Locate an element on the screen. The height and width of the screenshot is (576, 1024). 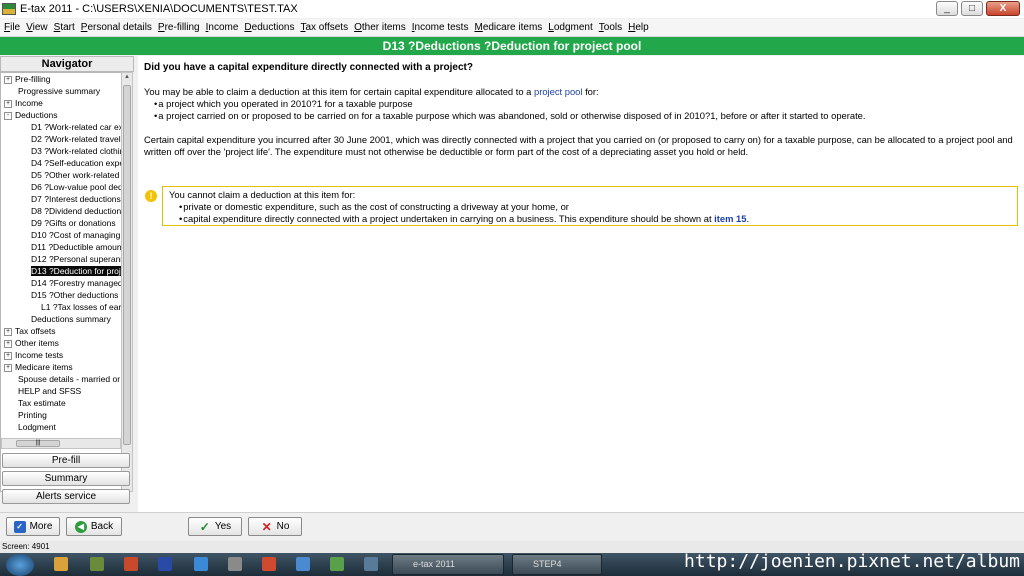
navigator-item: HELP and SFSS is located at coordinates (61, 391).